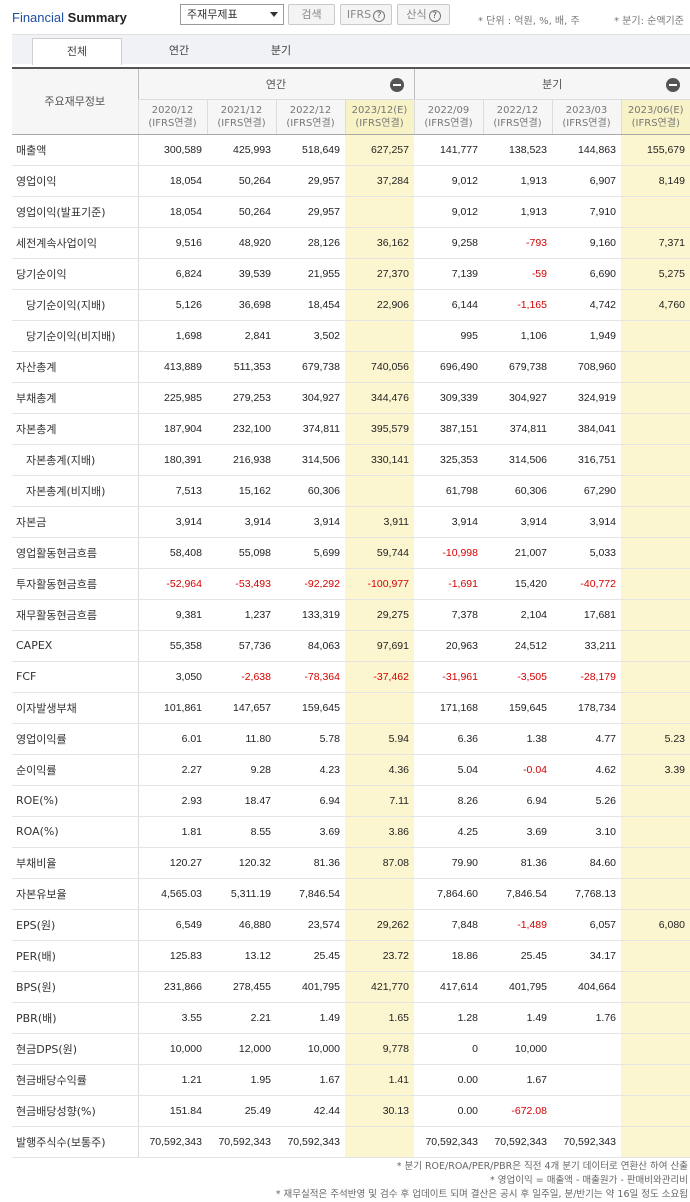 The width and height of the screenshot is (690, 1202). What do you see at coordinates (673, 85) in the screenshot?
I see `collapse-quarter-icon` at bounding box center [673, 85].